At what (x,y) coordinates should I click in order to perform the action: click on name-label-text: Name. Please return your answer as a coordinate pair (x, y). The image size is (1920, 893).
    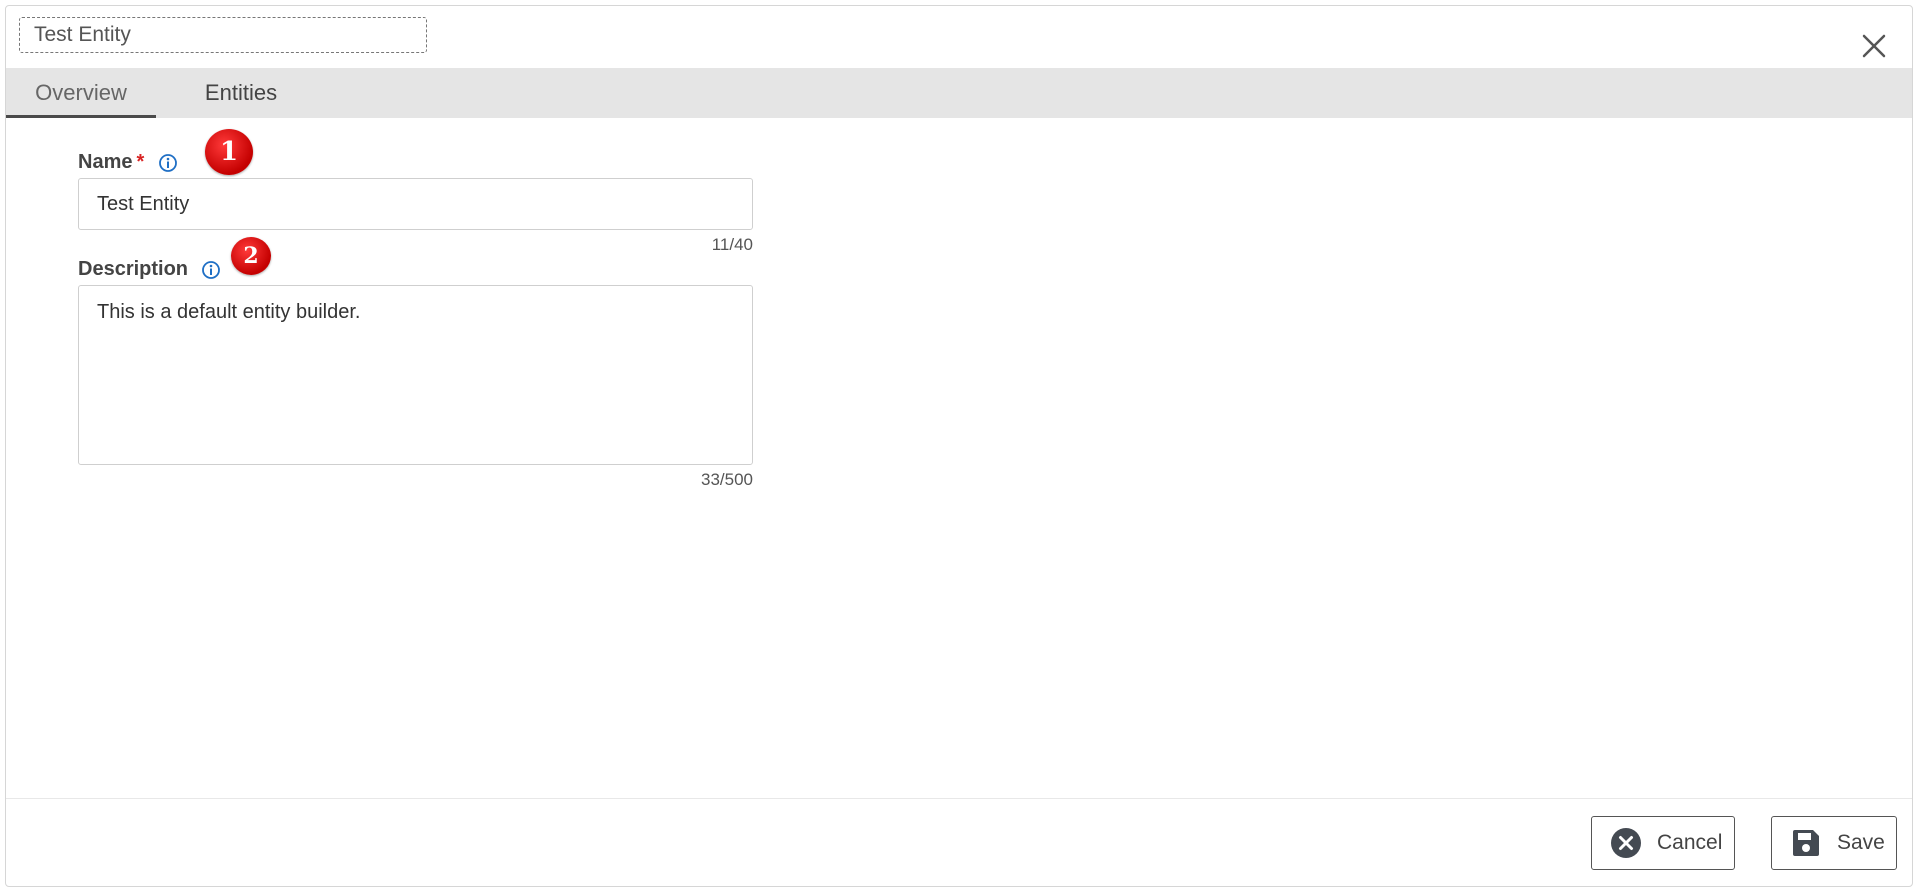
    Looking at the image, I should click on (105, 162).